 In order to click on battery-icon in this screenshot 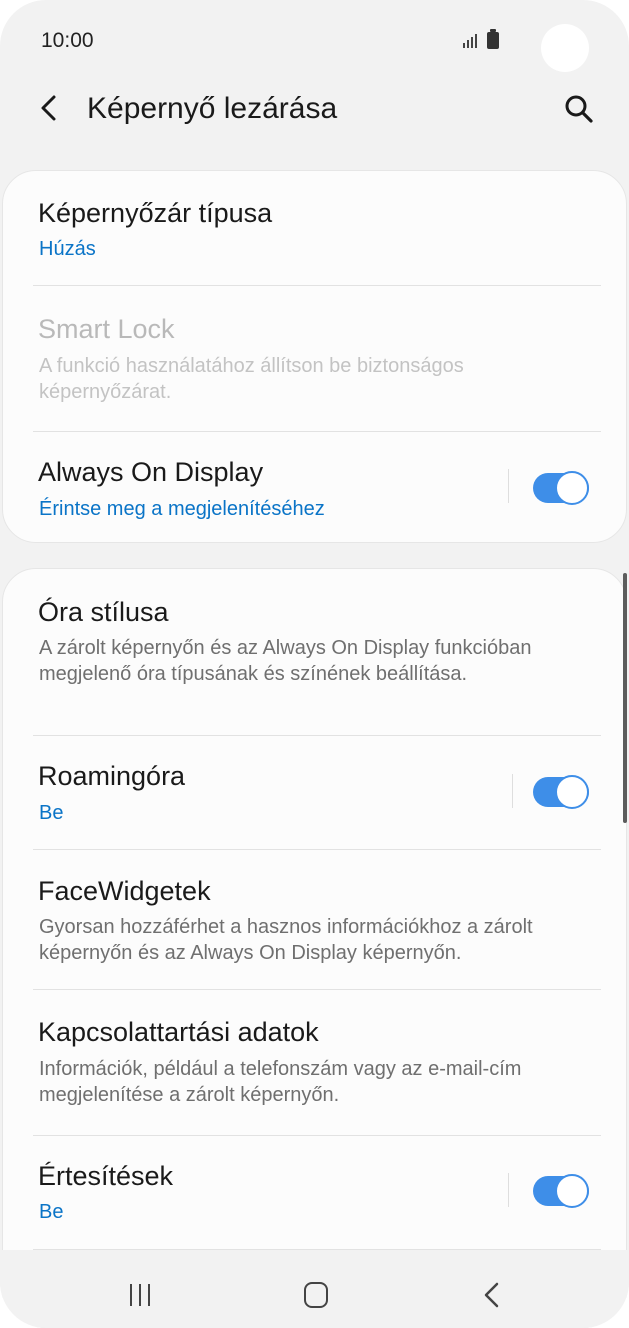, I will do `click(493, 39)`.